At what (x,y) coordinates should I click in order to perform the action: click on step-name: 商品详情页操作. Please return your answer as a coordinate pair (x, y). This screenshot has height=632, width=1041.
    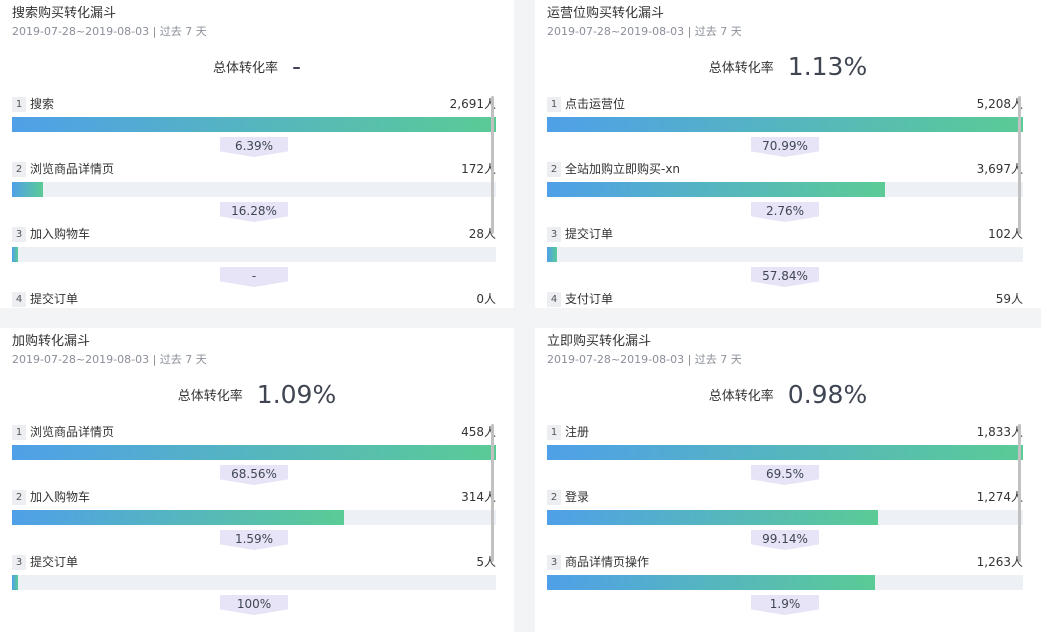
    Looking at the image, I should click on (607, 562).